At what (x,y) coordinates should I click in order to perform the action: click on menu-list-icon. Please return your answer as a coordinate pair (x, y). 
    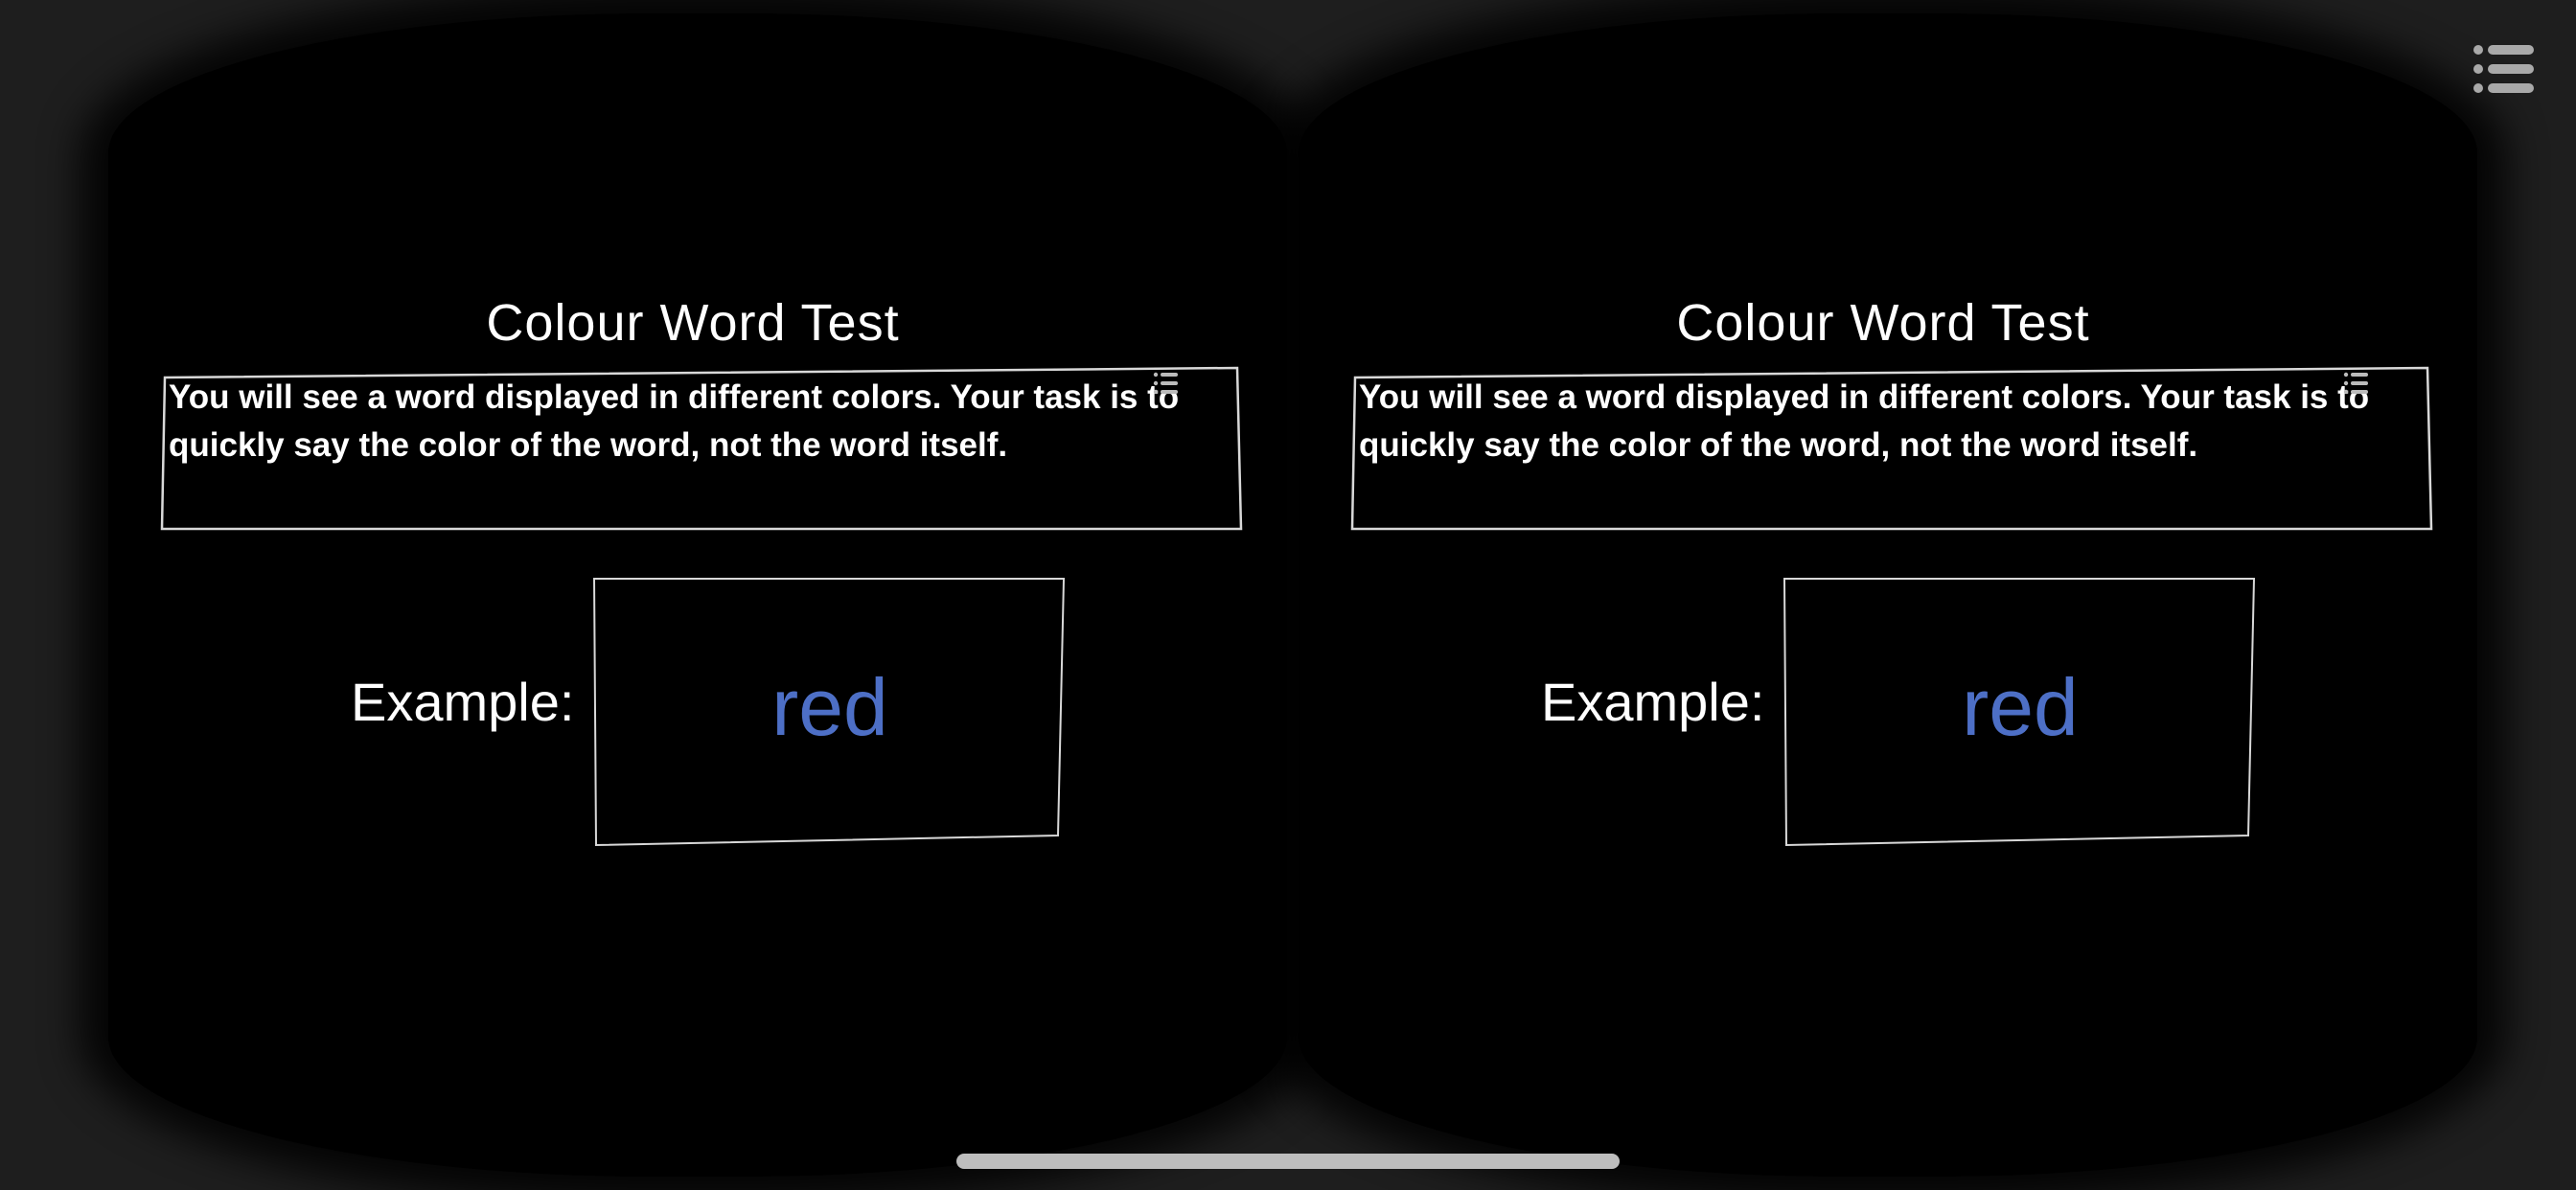
    Looking at the image, I should click on (2504, 69).